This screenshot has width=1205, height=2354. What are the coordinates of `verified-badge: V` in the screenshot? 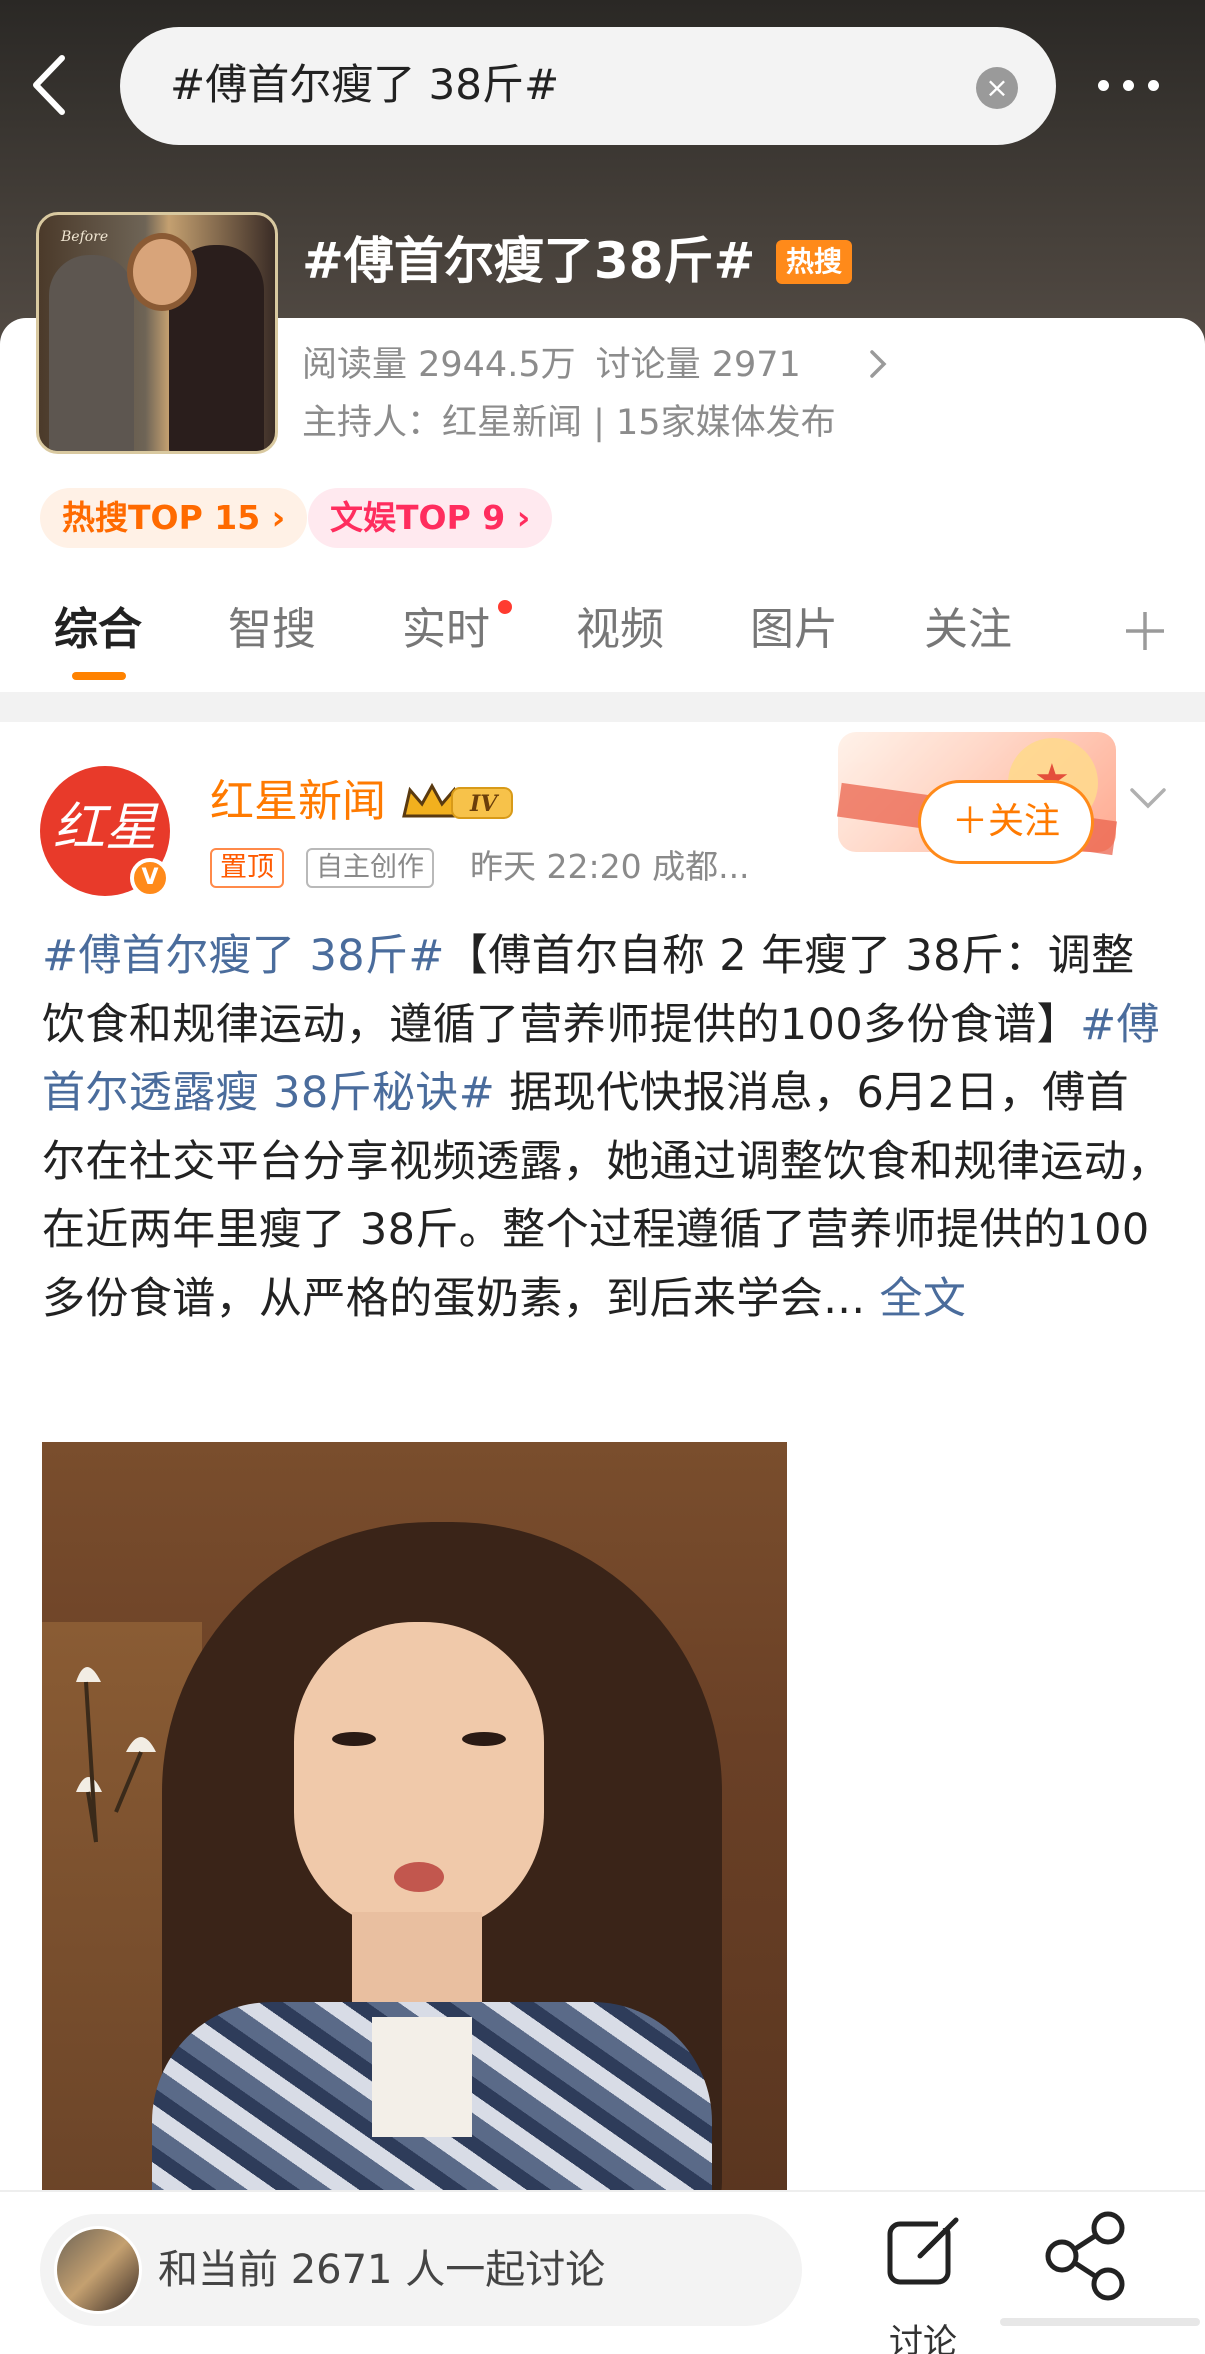 It's located at (150, 878).